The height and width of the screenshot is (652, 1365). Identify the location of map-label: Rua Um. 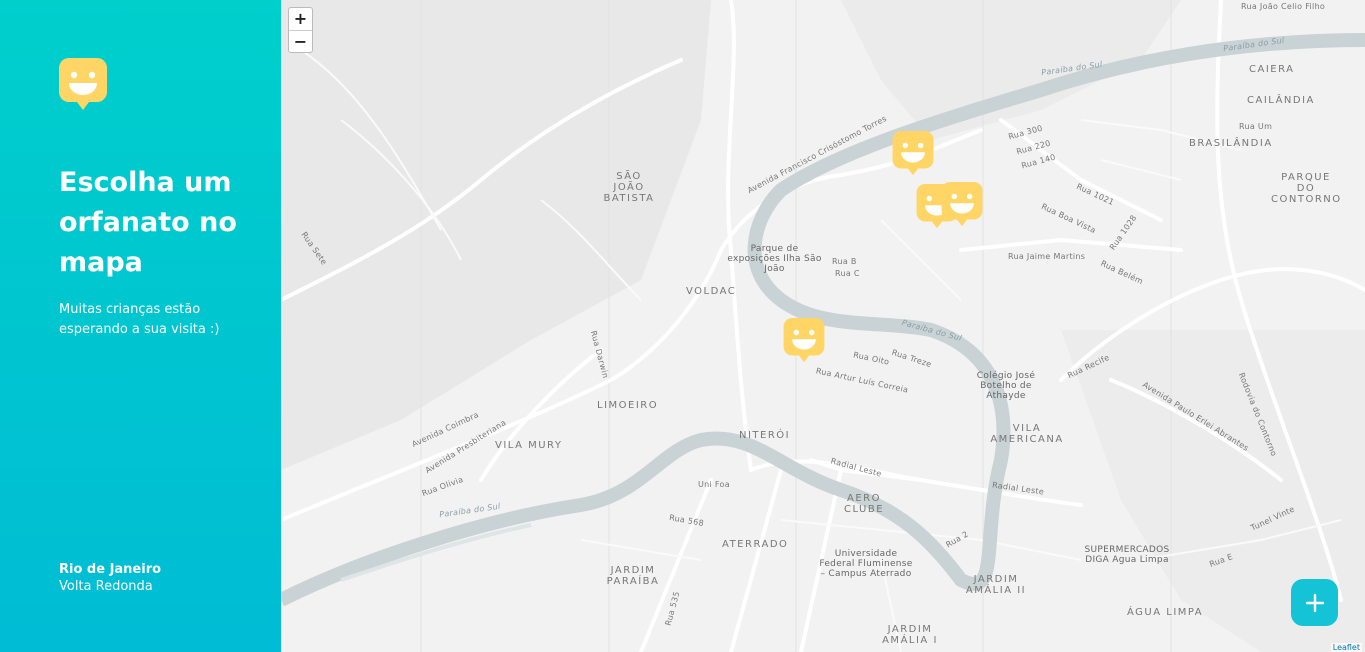
(1256, 126).